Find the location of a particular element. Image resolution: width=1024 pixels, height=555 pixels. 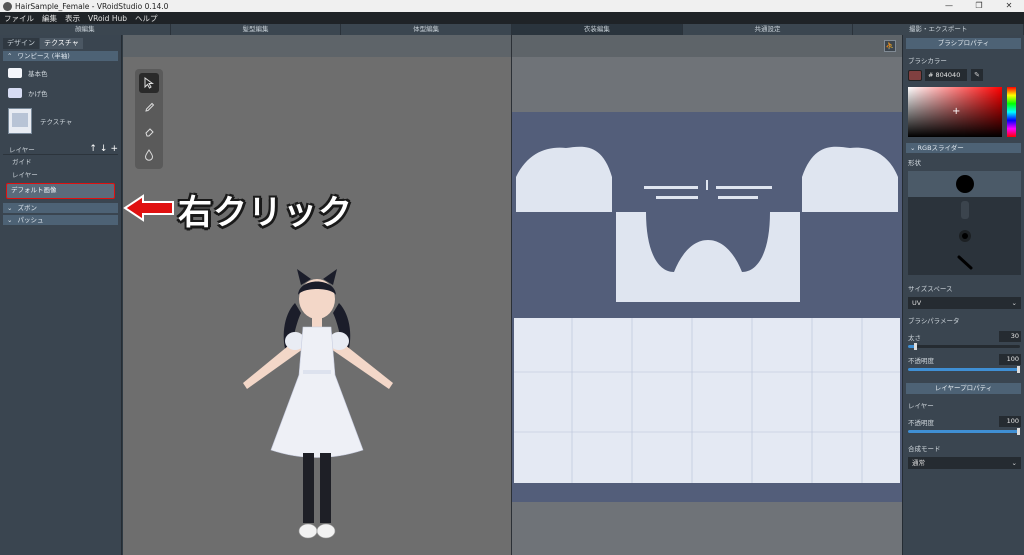

brush-color-label: ブラシカラー is located at coordinates (927, 61).